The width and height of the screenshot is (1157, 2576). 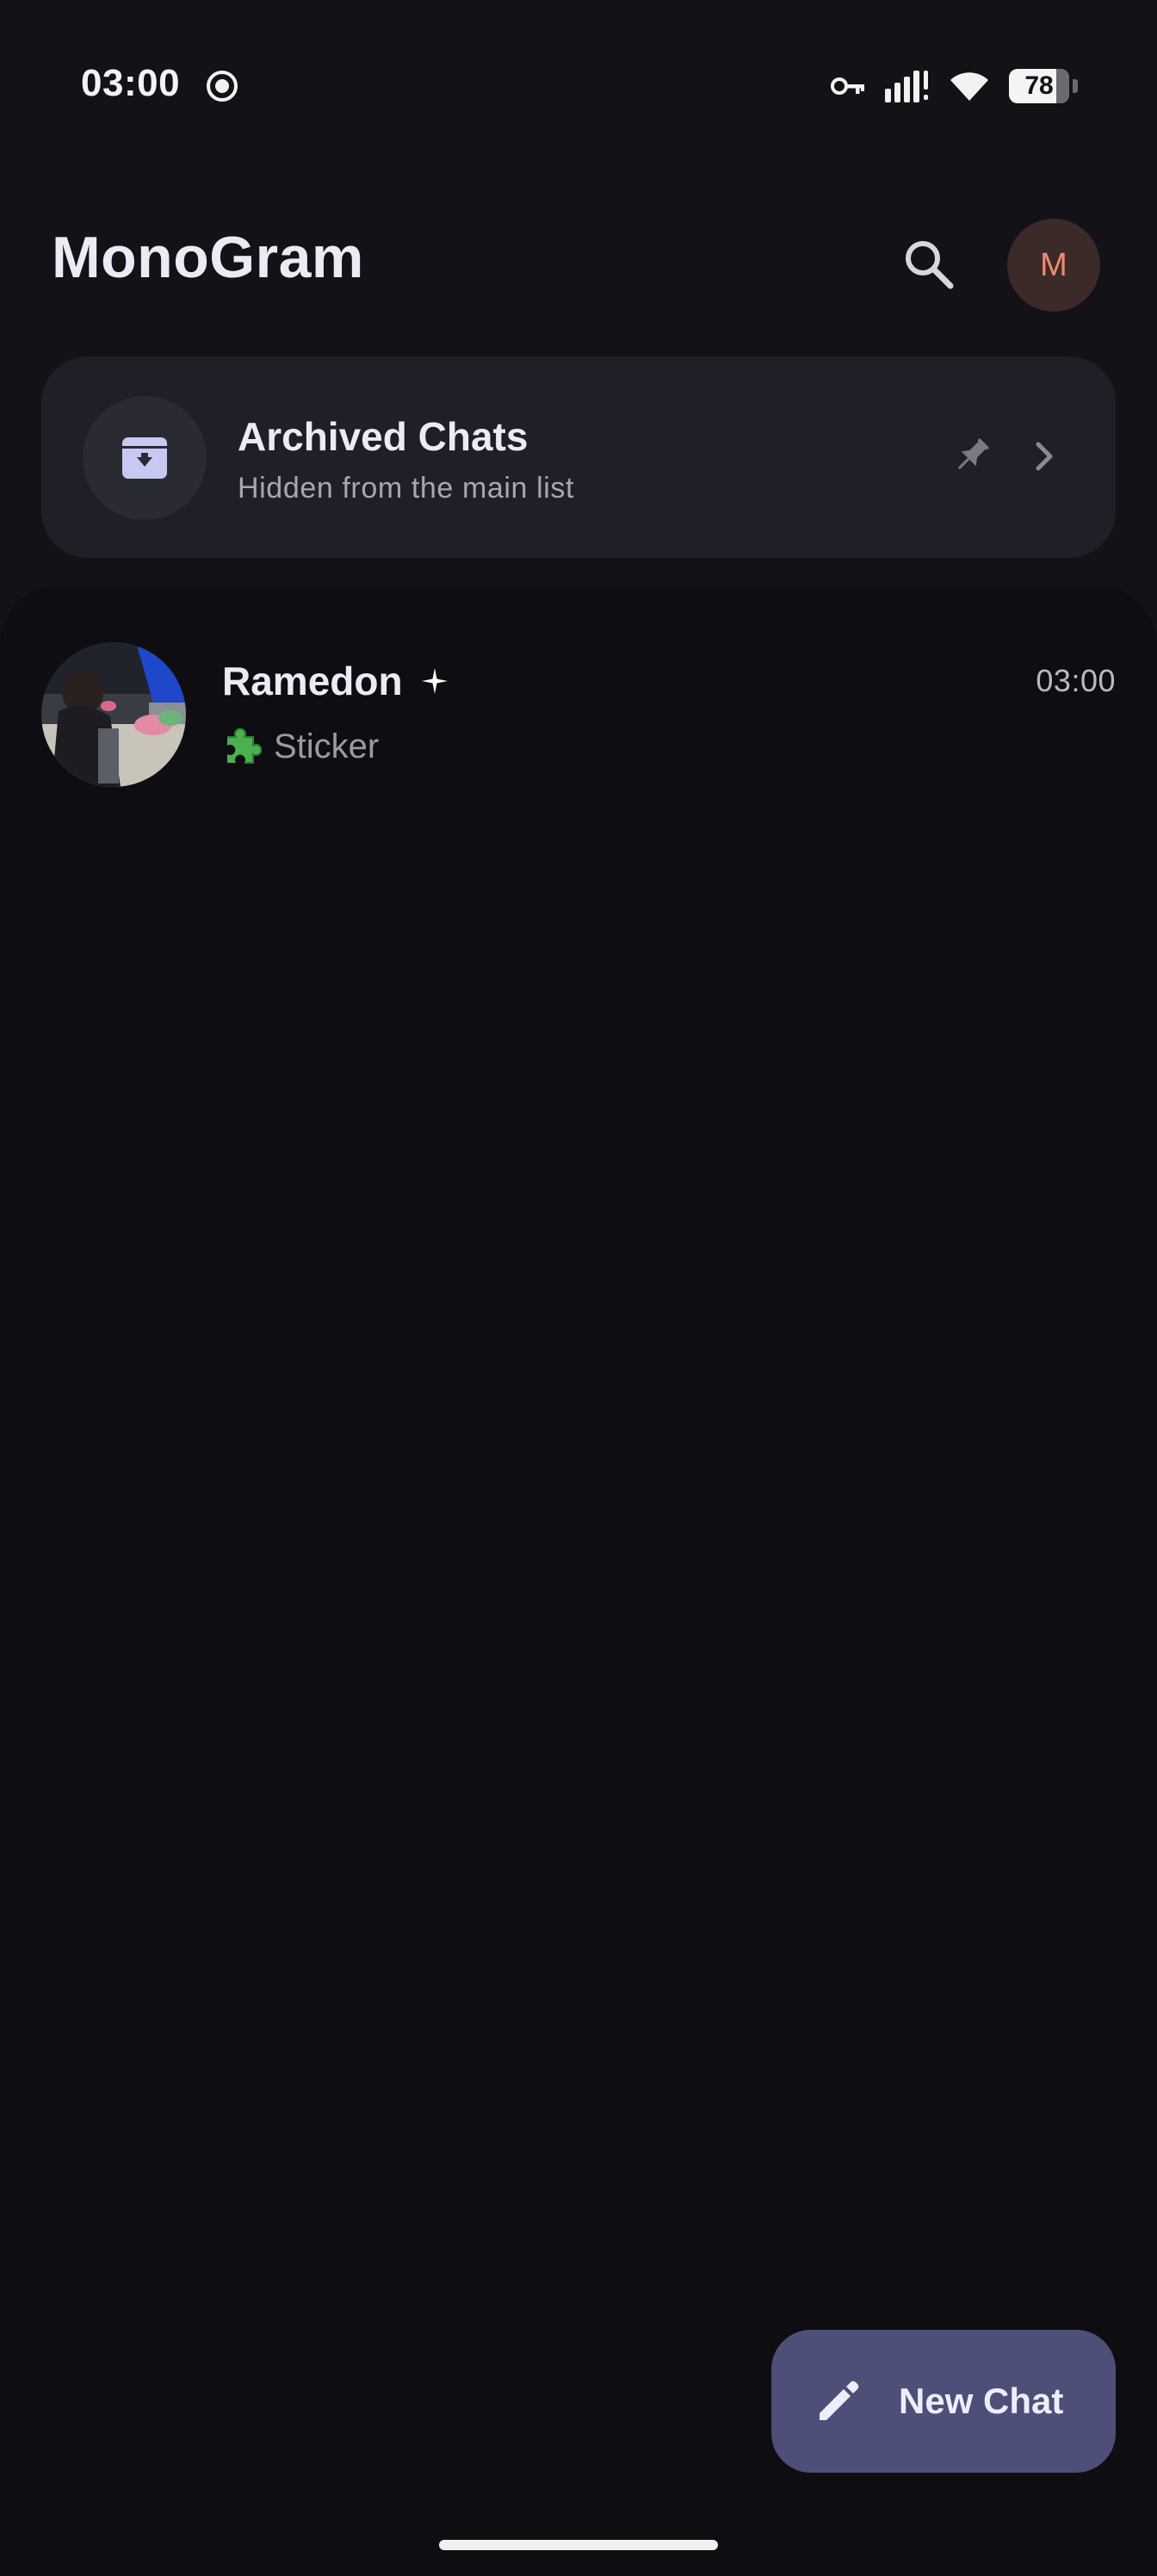 I want to click on app-title: MonoGram, so click(x=208, y=257).